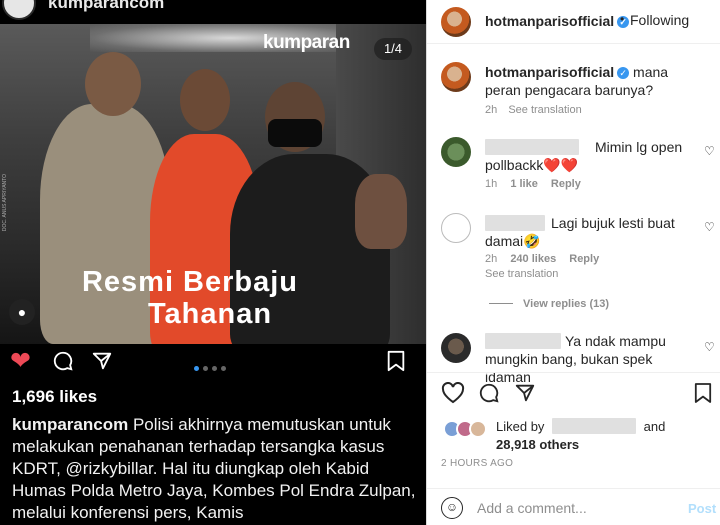 This screenshot has height=525, width=720. What do you see at coordinates (573, 393) in the screenshot?
I see `post-action-bar` at bounding box center [573, 393].